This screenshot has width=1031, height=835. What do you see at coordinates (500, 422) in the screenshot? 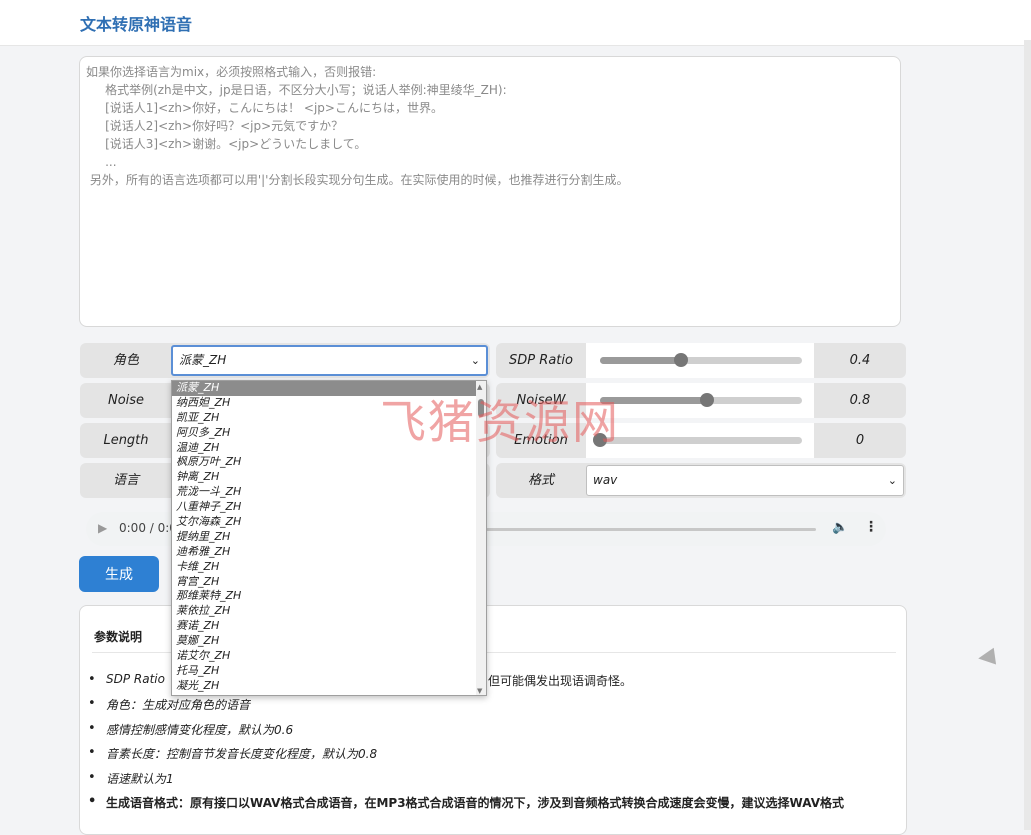
I see `watermark: 飞猪资源网` at bounding box center [500, 422].